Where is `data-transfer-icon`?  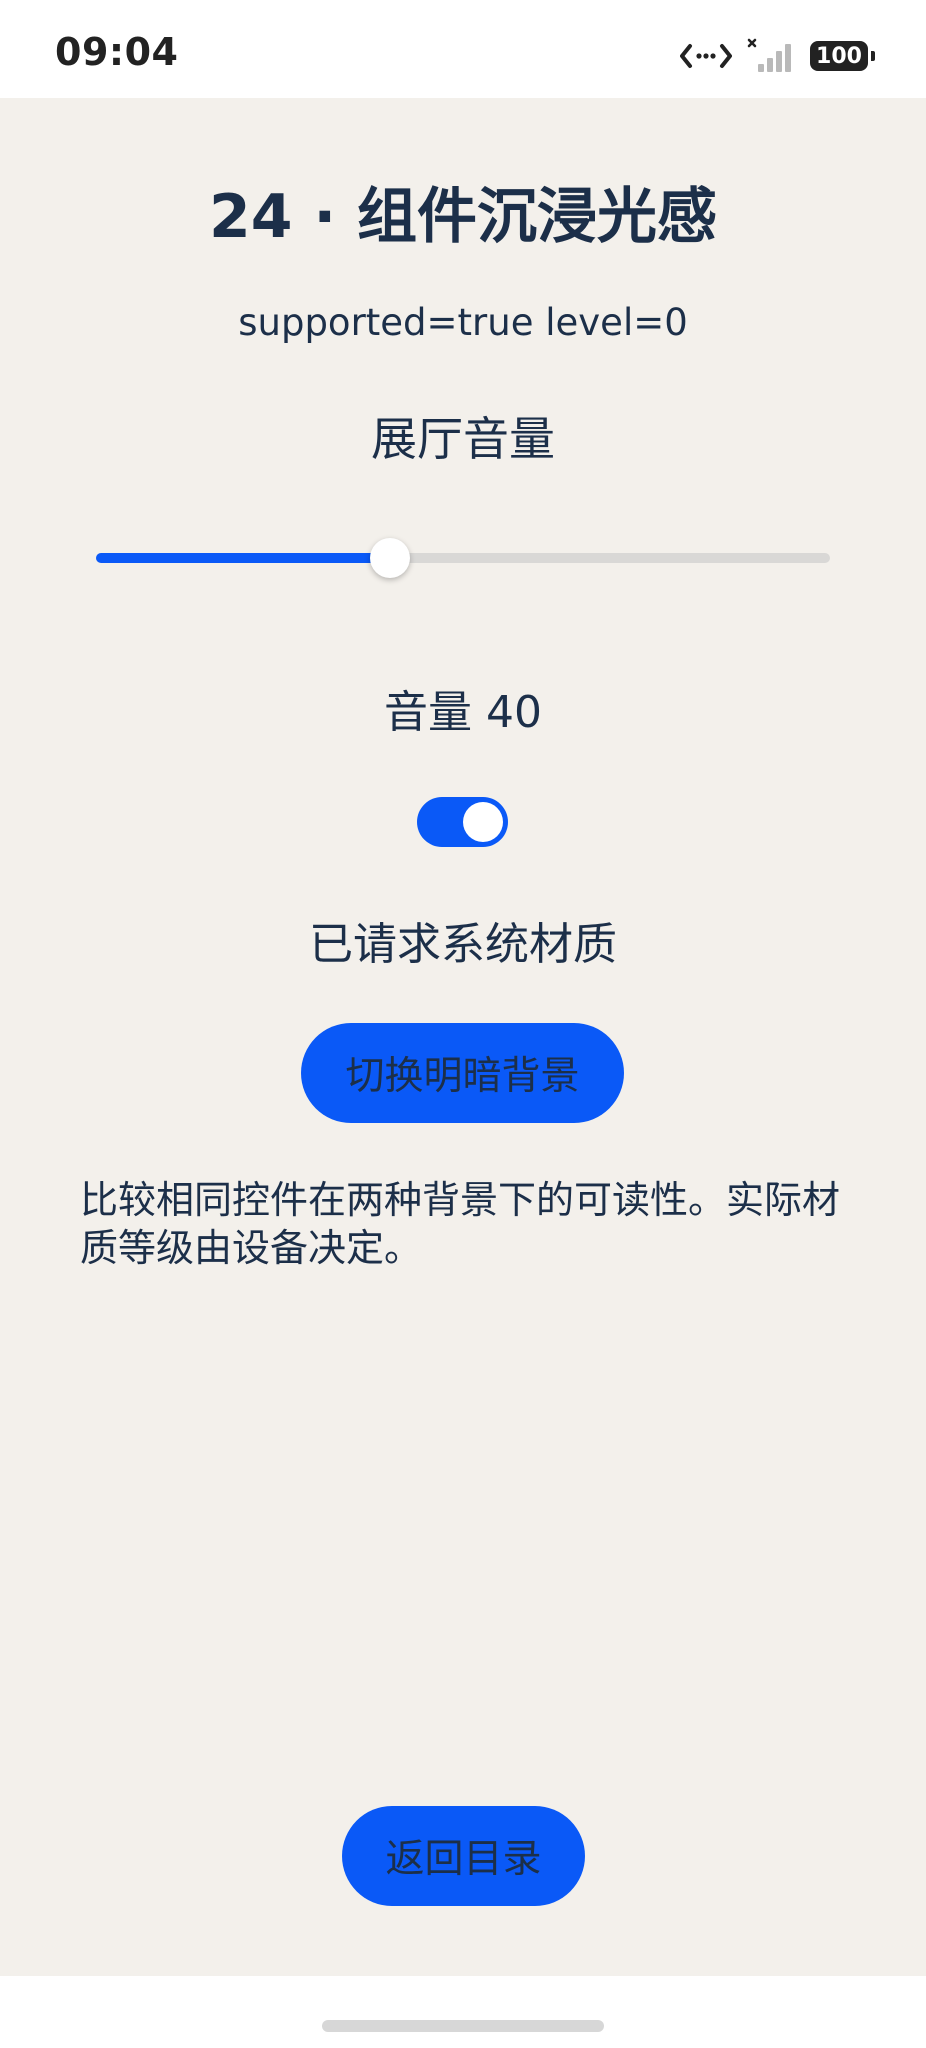 data-transfer-icon is located at coordinates (706, 56).